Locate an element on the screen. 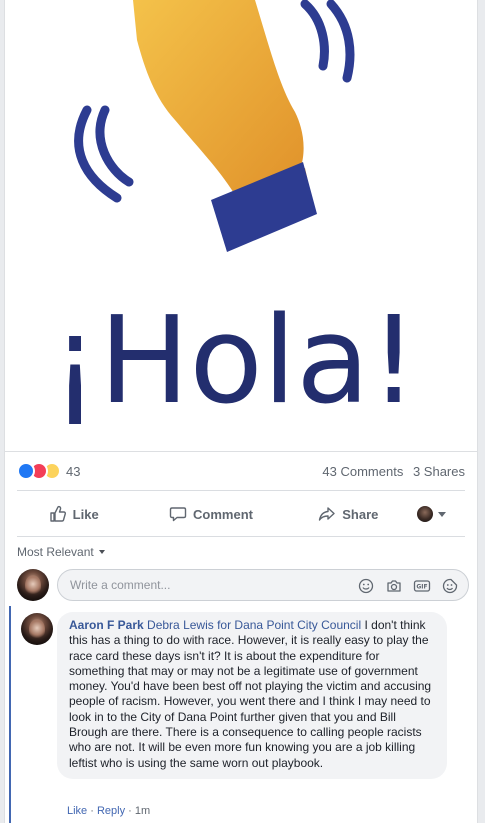  engagement-counts: 43 Comments 3 Shares is located at coordinates (390, 471).